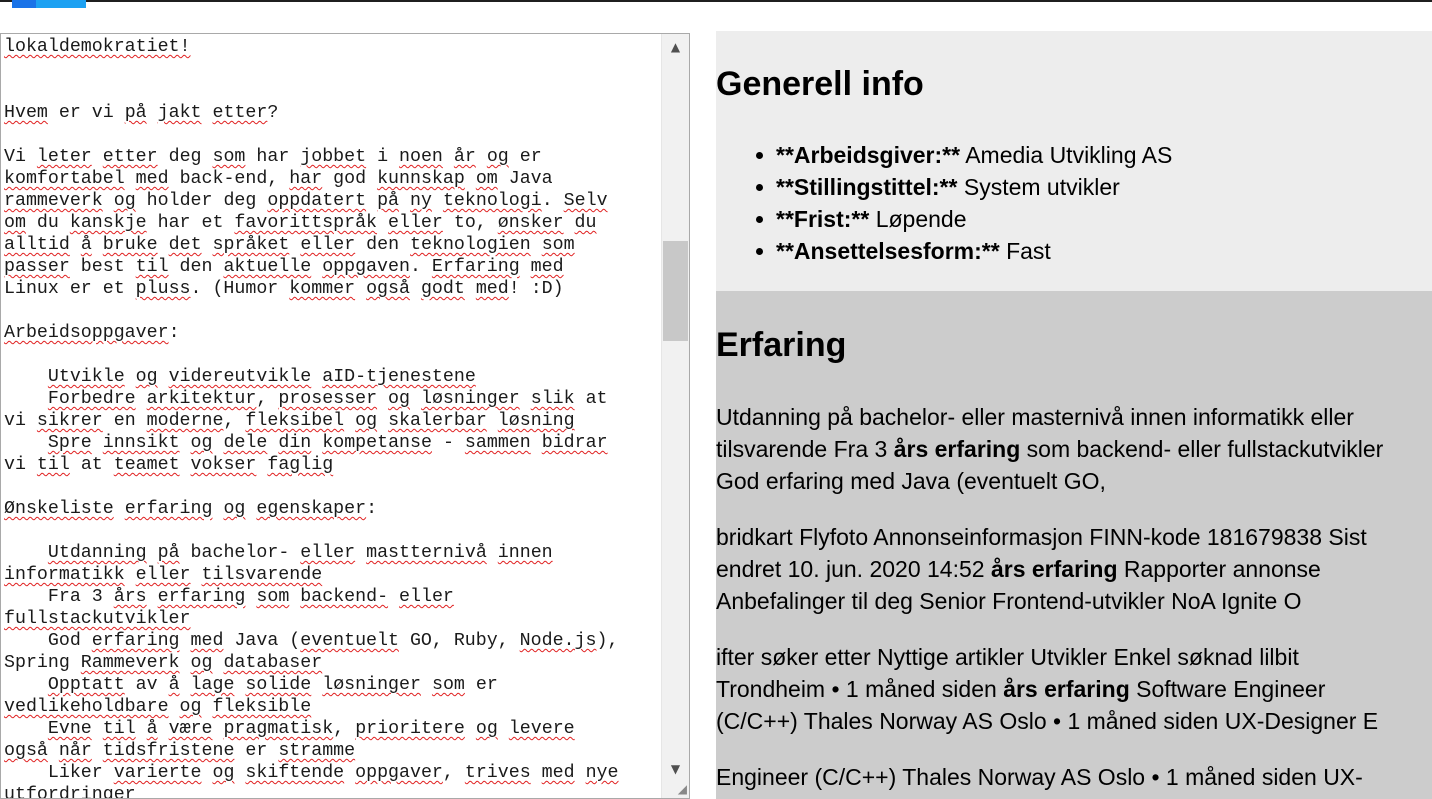  What do you see at coordinates (680, 789) in the screenshot?
I see `resize-grip-icon: ◢` at bounding box center [680, 789].